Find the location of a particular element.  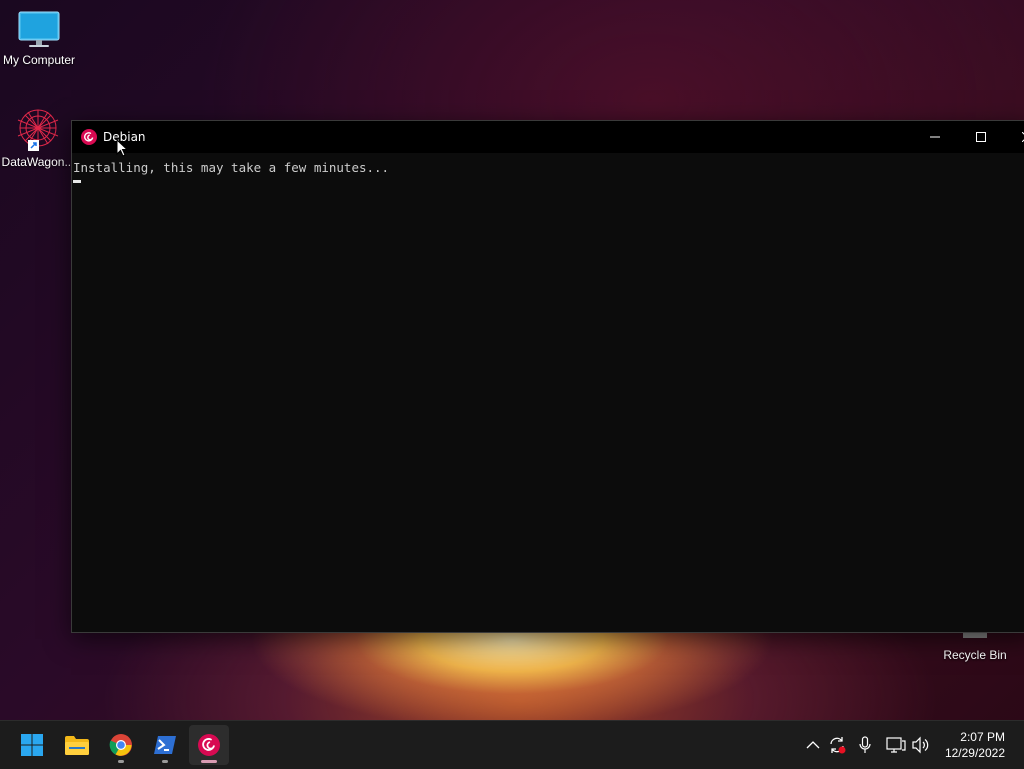

windows-logo-icon is located at coordinates (32, 745).